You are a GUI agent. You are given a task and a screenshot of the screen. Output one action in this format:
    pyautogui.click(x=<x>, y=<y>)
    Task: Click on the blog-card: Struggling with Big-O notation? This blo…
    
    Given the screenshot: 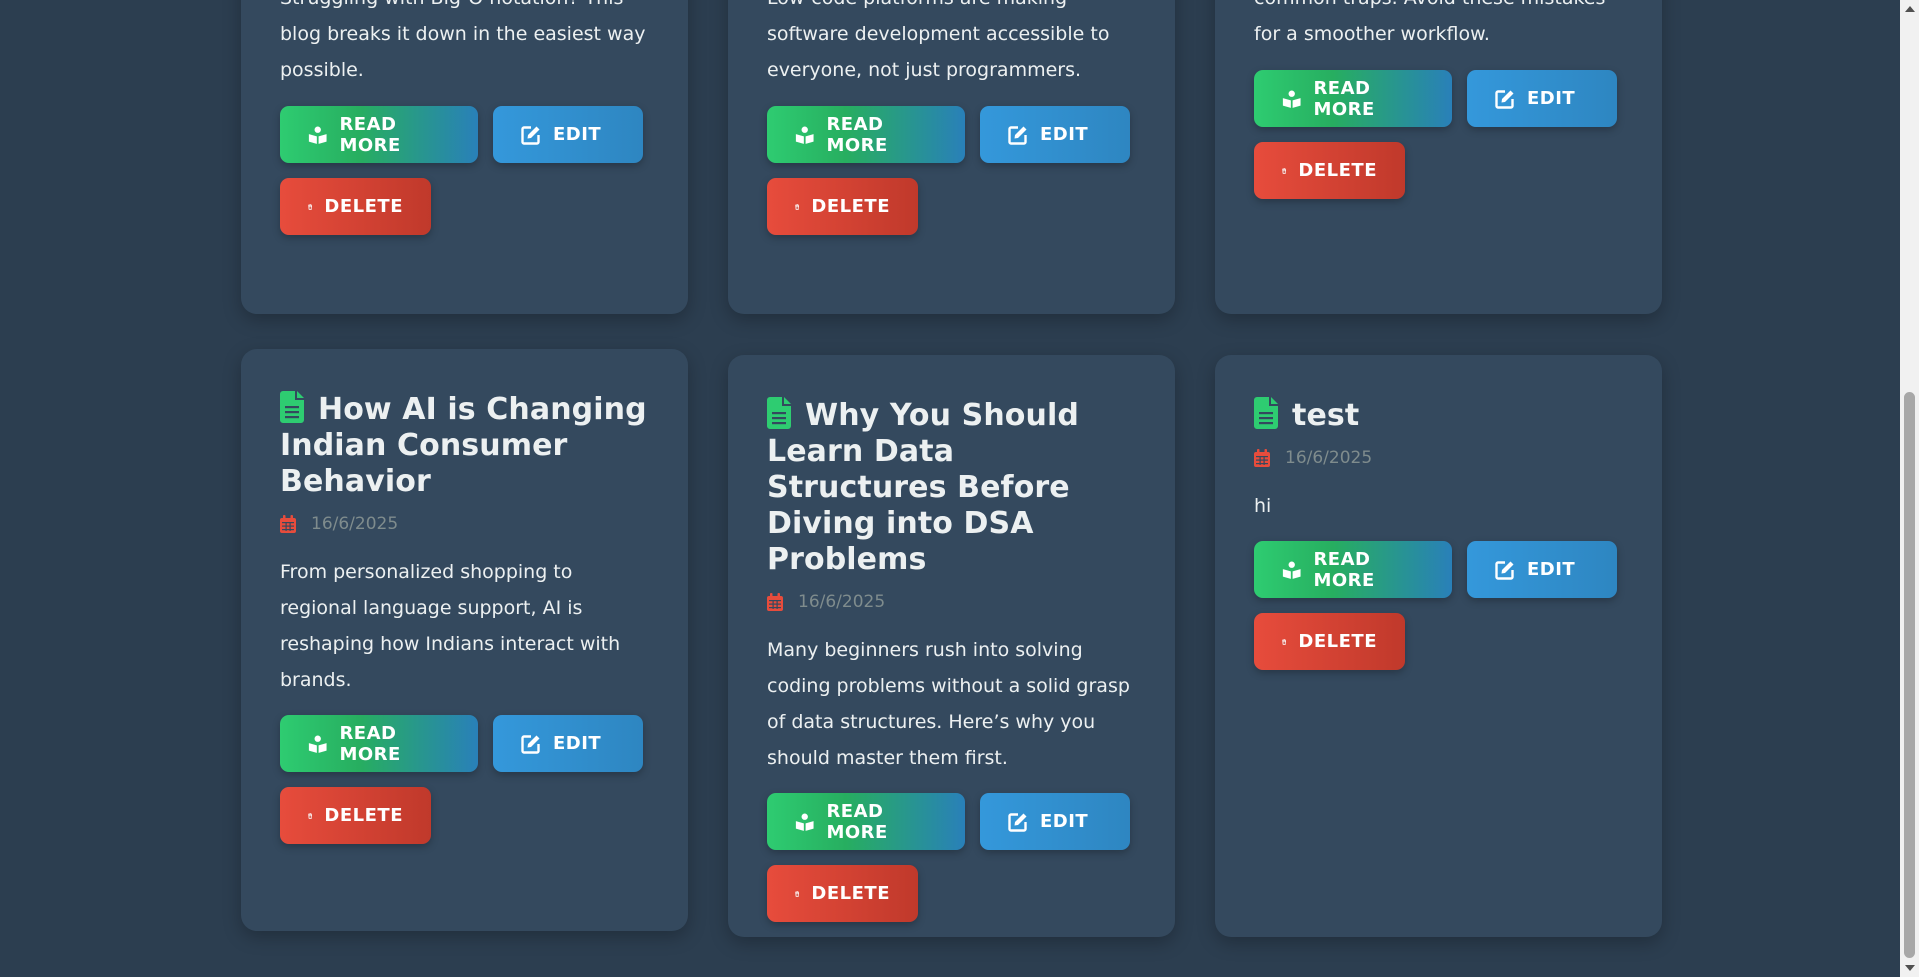 What is the action you would take?
    pyautogui.click(x=464, y=157)
    